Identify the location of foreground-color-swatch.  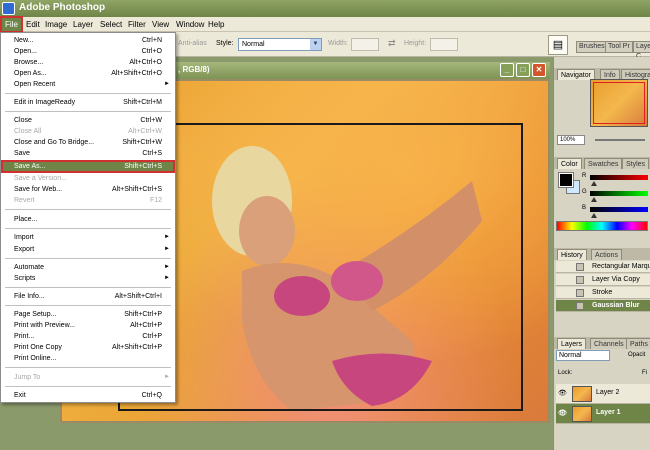
(566, 180).